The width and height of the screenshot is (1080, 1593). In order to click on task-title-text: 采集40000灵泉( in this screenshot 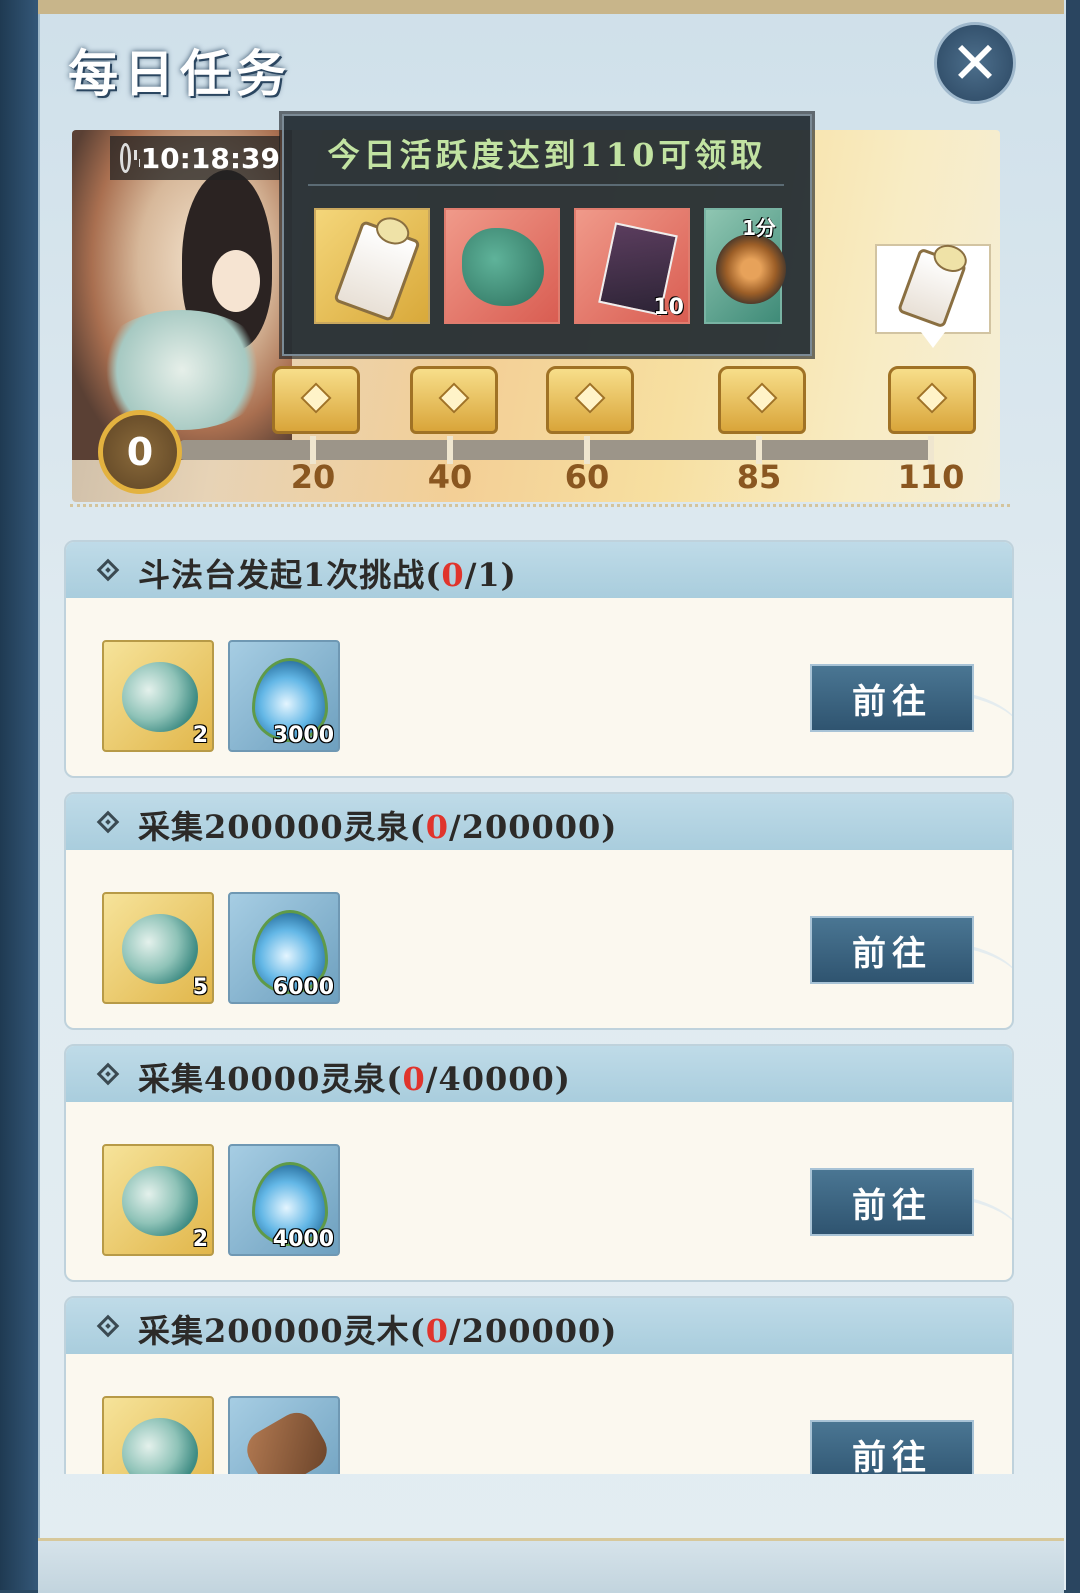, I will do `click(270, 1079)`.